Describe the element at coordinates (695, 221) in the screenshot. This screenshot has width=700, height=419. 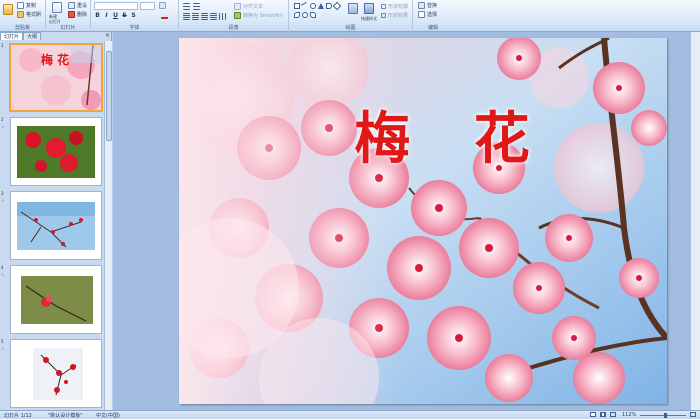
I see `editor-scrollbar` at that location.